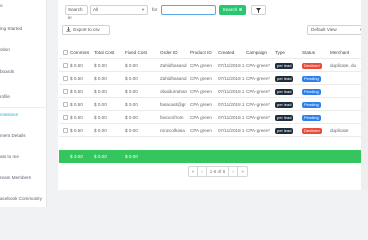 Image resolution: width=368 pixels, height=240 pixels. What do you see at coordinates (188, 10) in the screenshot?
I see `search-input` at bounding box center [188, 10].